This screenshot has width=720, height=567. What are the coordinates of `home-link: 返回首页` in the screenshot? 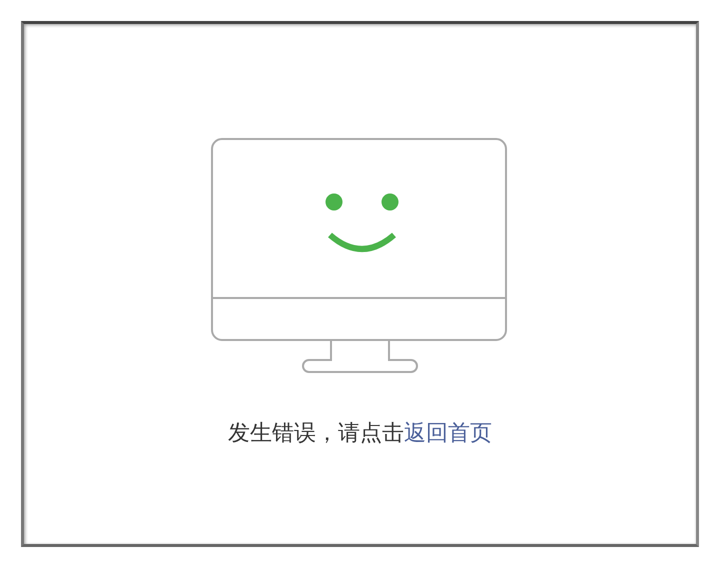 It's located at (448, 433).